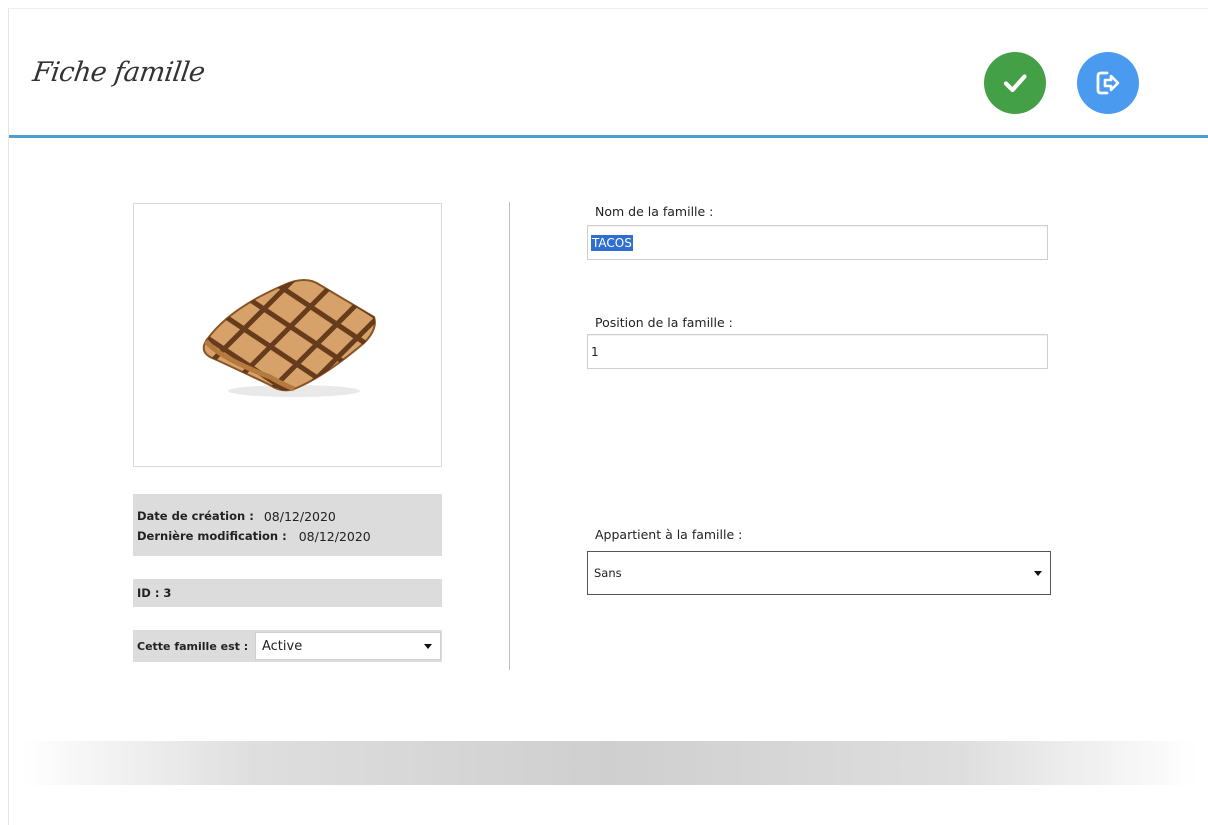 Image resolution: width=1208 pixels, height=825 pixels. I want to click on family-position-value: 1, so click(595, 351).